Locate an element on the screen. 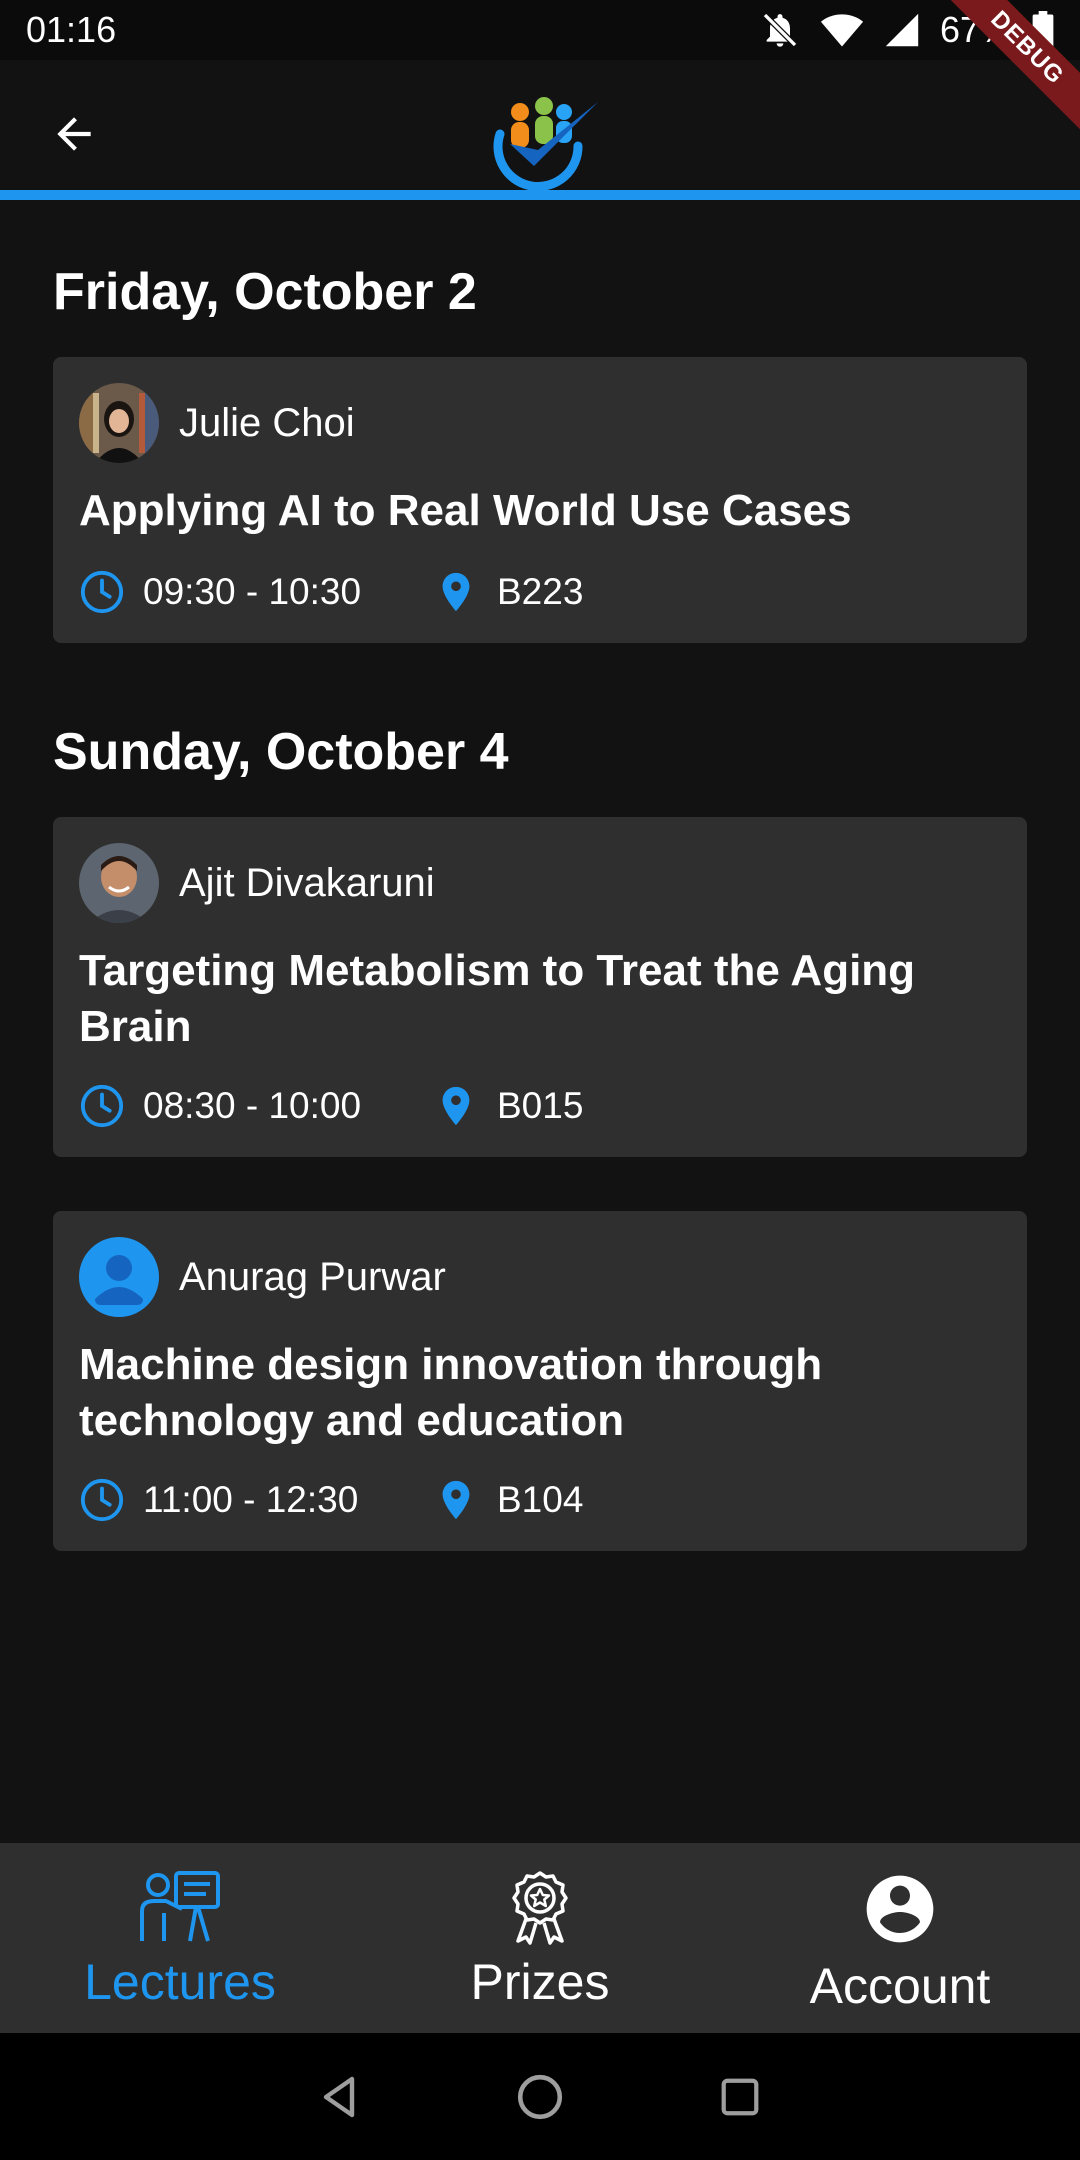  lecture-time: 11:00 - 12:30 is located at coordinates (256, 1500).